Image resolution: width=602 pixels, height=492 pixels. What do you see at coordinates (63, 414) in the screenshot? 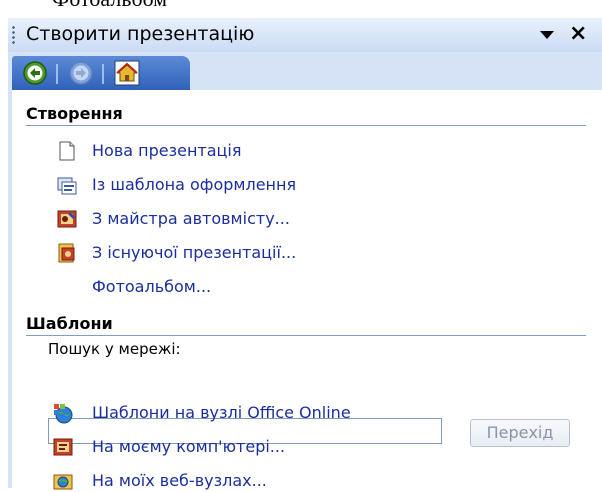
I see `office-online-icon` at bounding box center [63, 414].